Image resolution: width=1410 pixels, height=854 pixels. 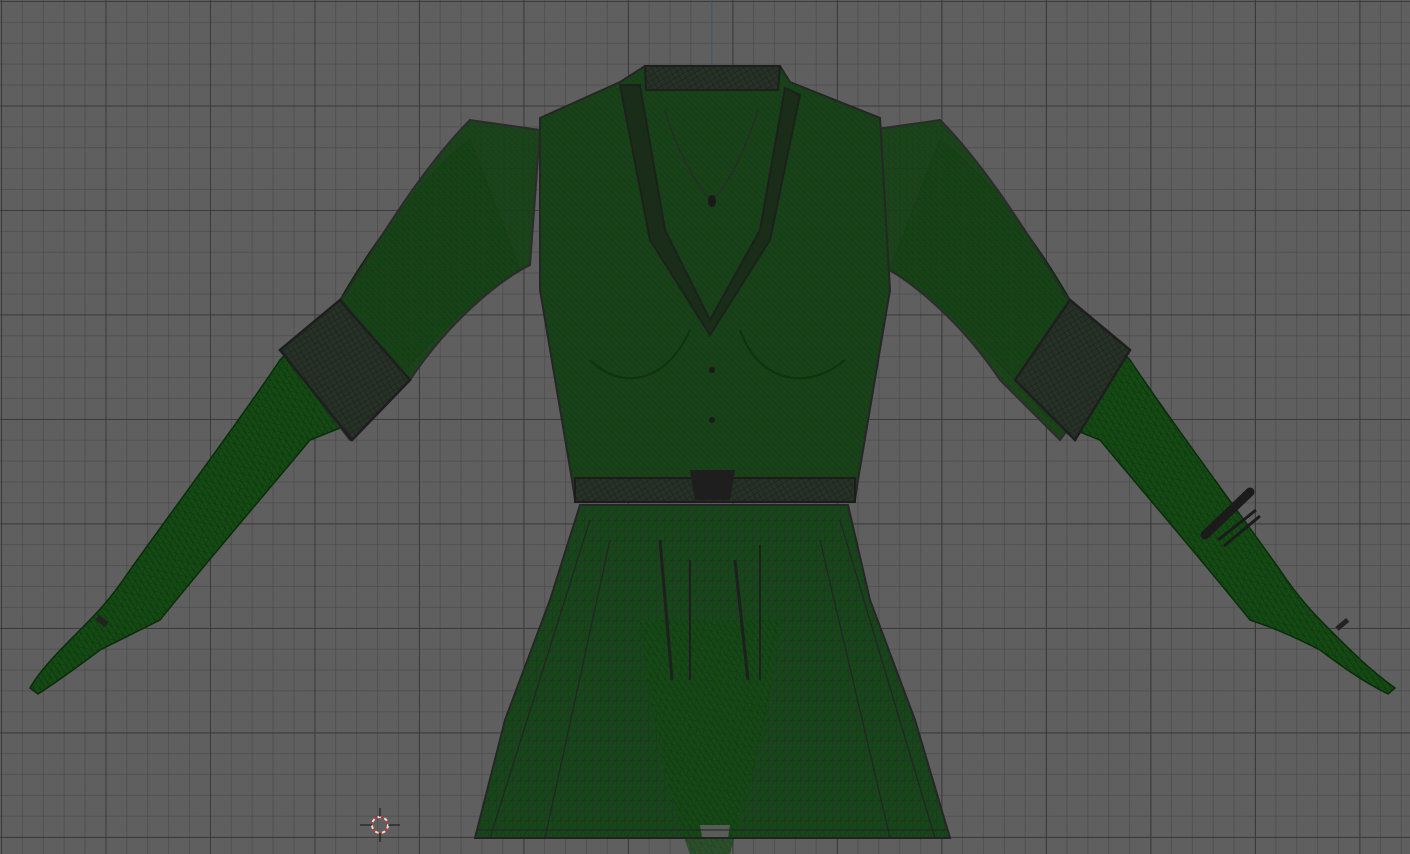 I want to click on torso-shirt, so click(x=715, y=284).